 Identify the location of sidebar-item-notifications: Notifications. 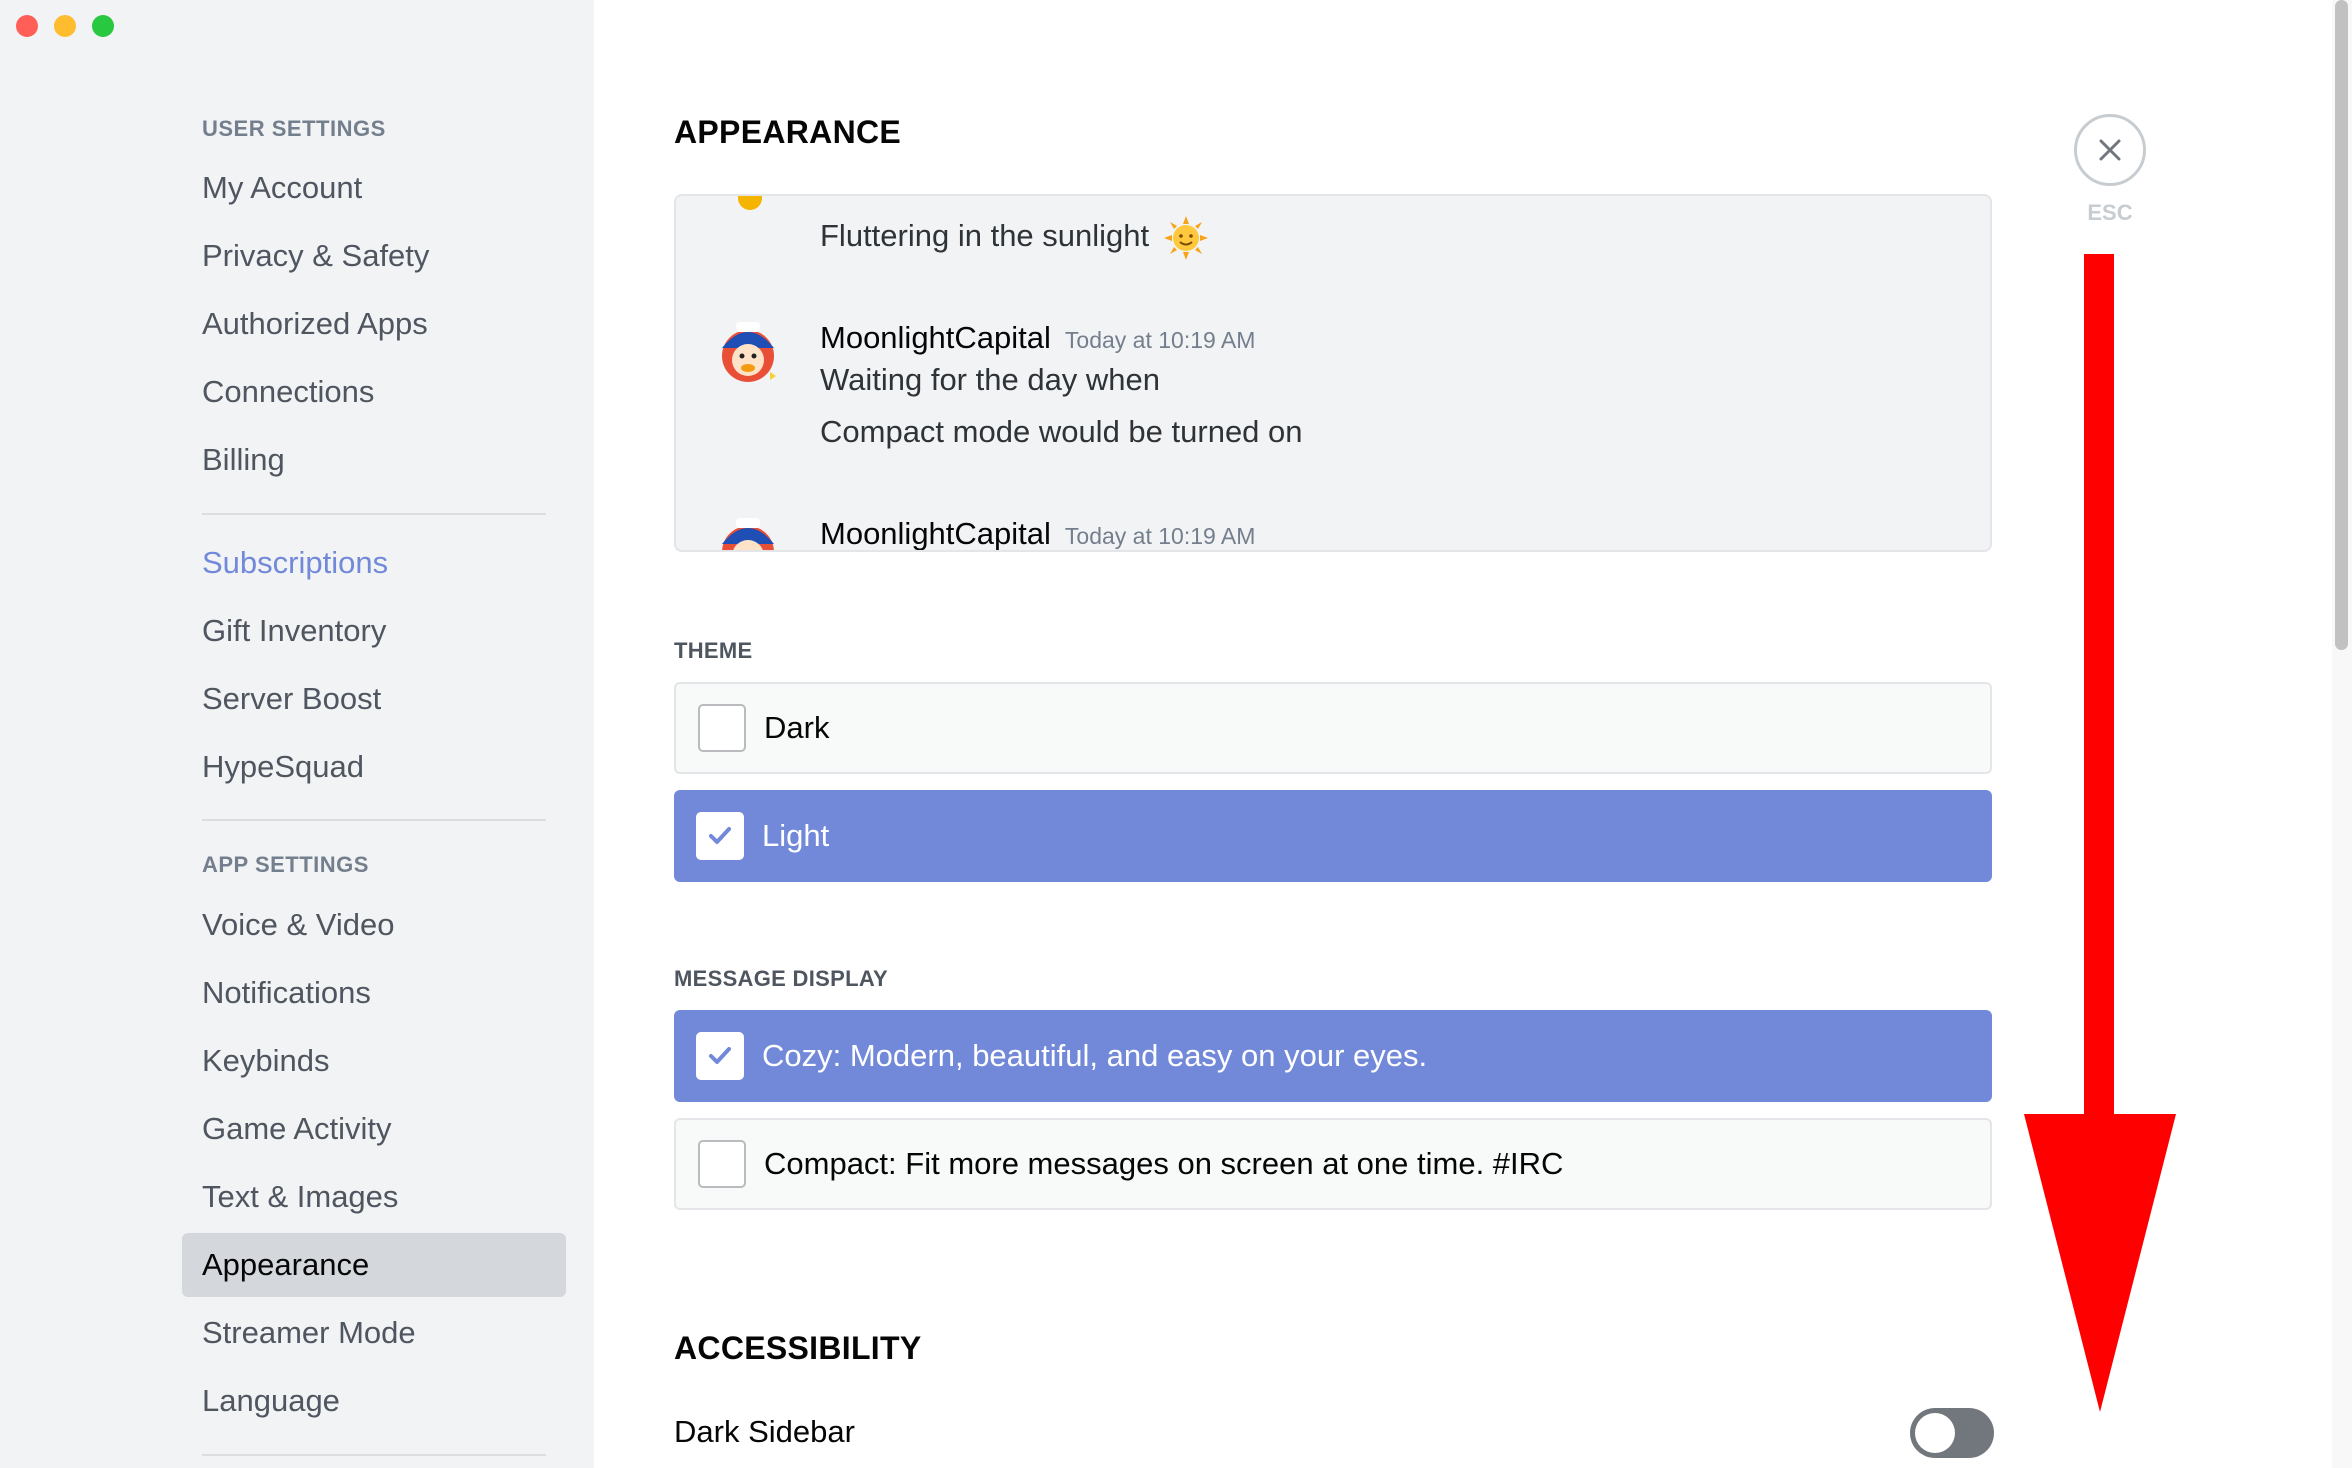
(374, 993).